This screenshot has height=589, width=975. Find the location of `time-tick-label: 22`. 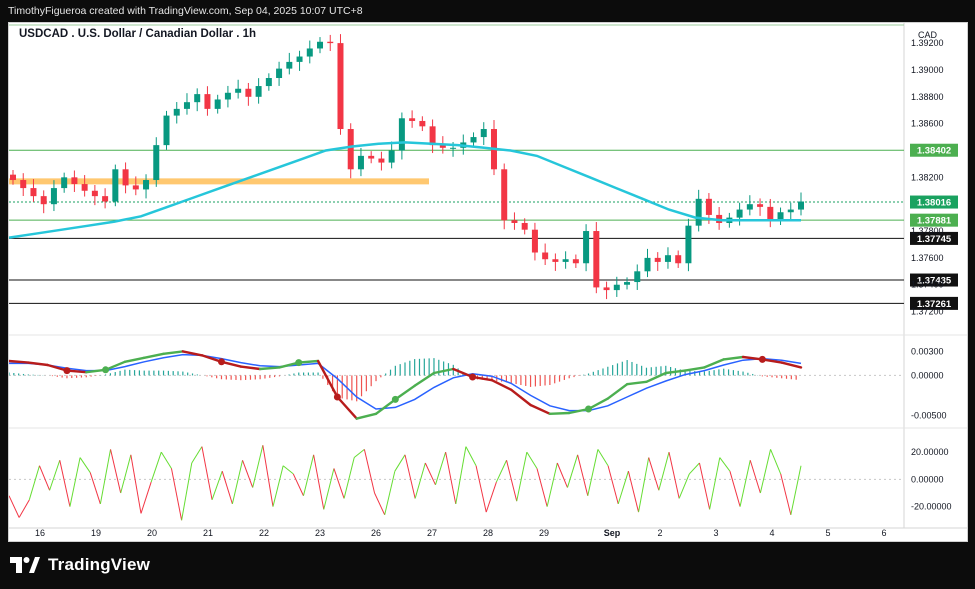

time-tick-label: 22 is located at coordinates (264, 533).